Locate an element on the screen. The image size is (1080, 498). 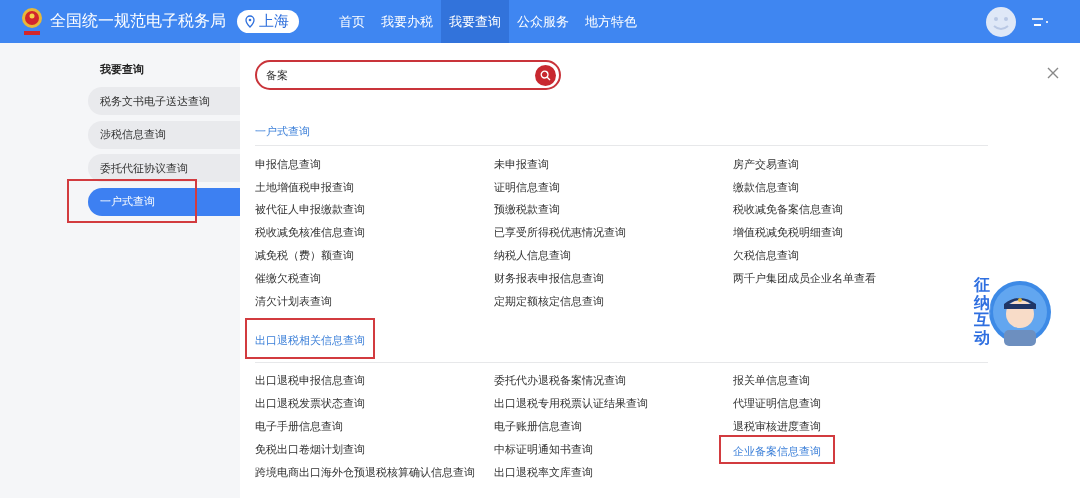
query-link: 财务报表申报信息查询 is located at coordinates (549, 278).